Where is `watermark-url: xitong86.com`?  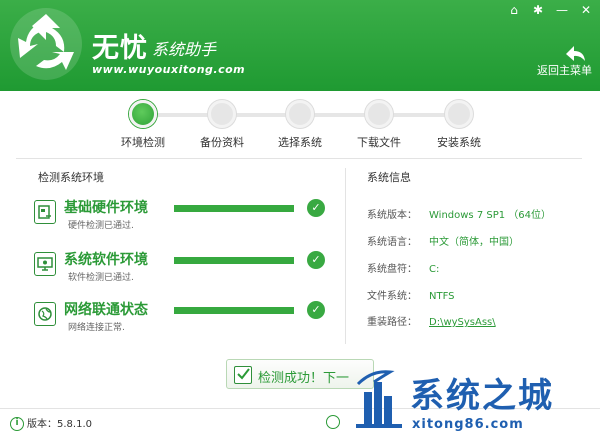 watermark-url: xitong86.com is located at coordinates (468, 424).